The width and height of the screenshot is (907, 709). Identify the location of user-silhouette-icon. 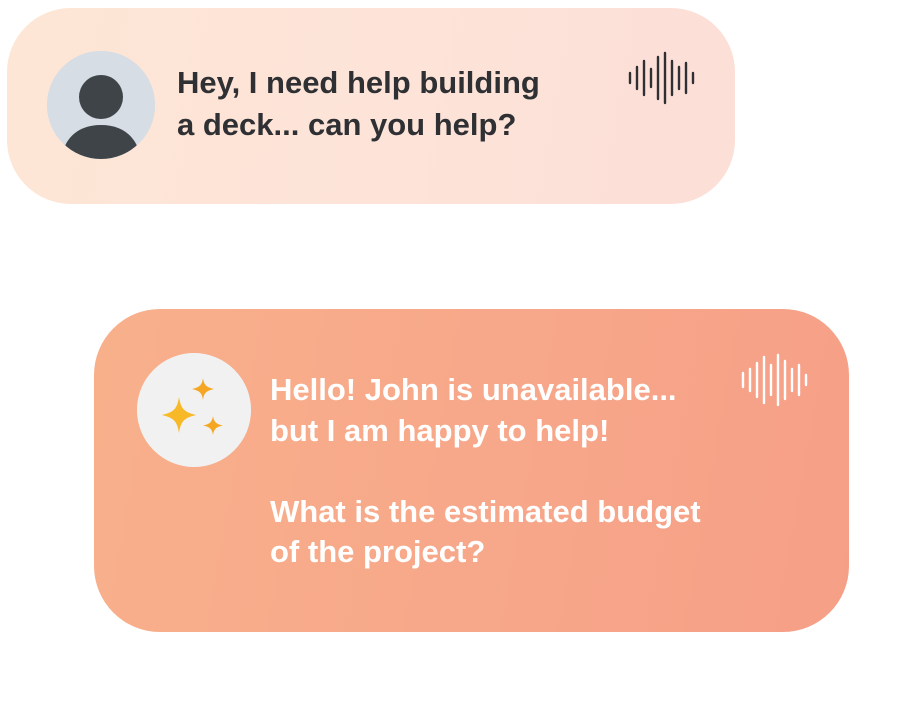
(101, 105).